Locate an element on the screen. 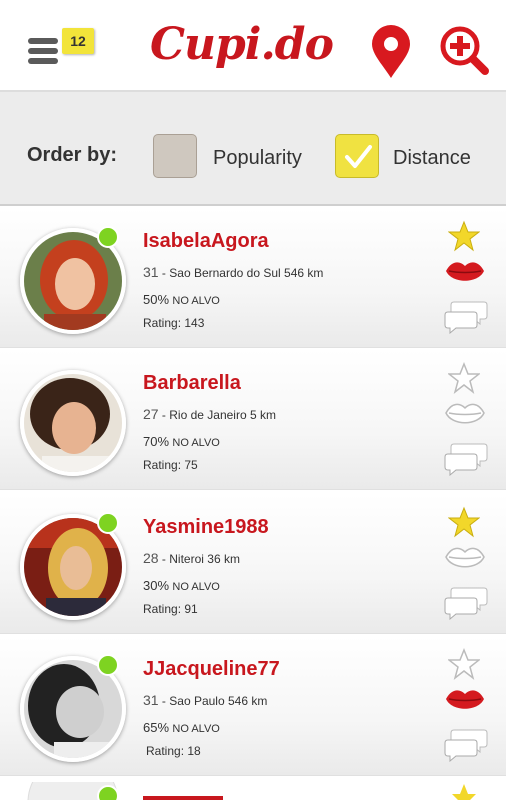 This screenshot has width=506, height=800. location-button is located at coordinates (391, 52).